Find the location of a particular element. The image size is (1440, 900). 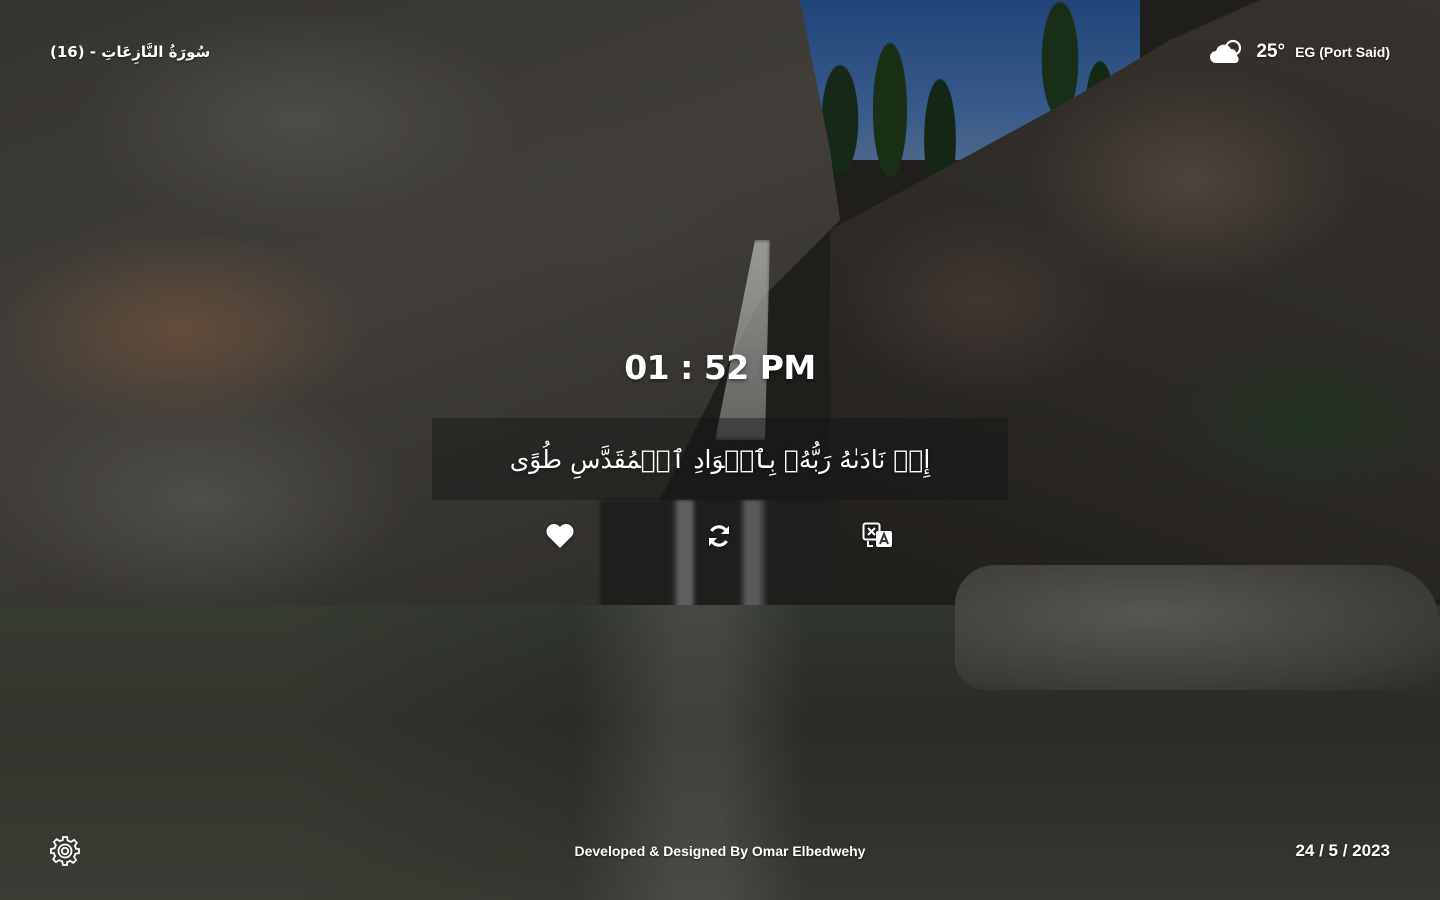

credits-text: Developed & Designed By Omar Elbedwehy is located at coordinates (720, 851).